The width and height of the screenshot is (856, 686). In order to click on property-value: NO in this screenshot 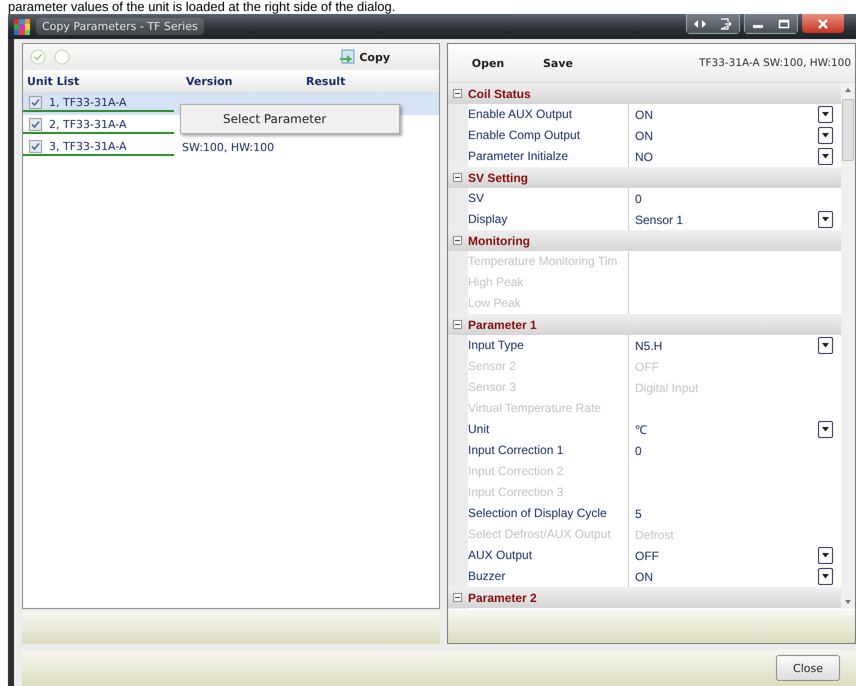, I will do `click(644, 157)`.